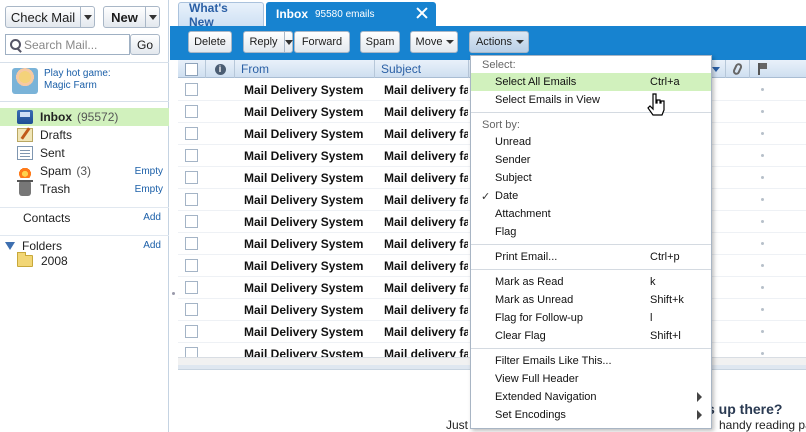 The width and height of the screenshot is (806, 432). What do you see at coordinates (591, 336) in the screenshot?
I see `menu-clear-flag: Clear Flag Shift+l` at bounding box center [591, 336].